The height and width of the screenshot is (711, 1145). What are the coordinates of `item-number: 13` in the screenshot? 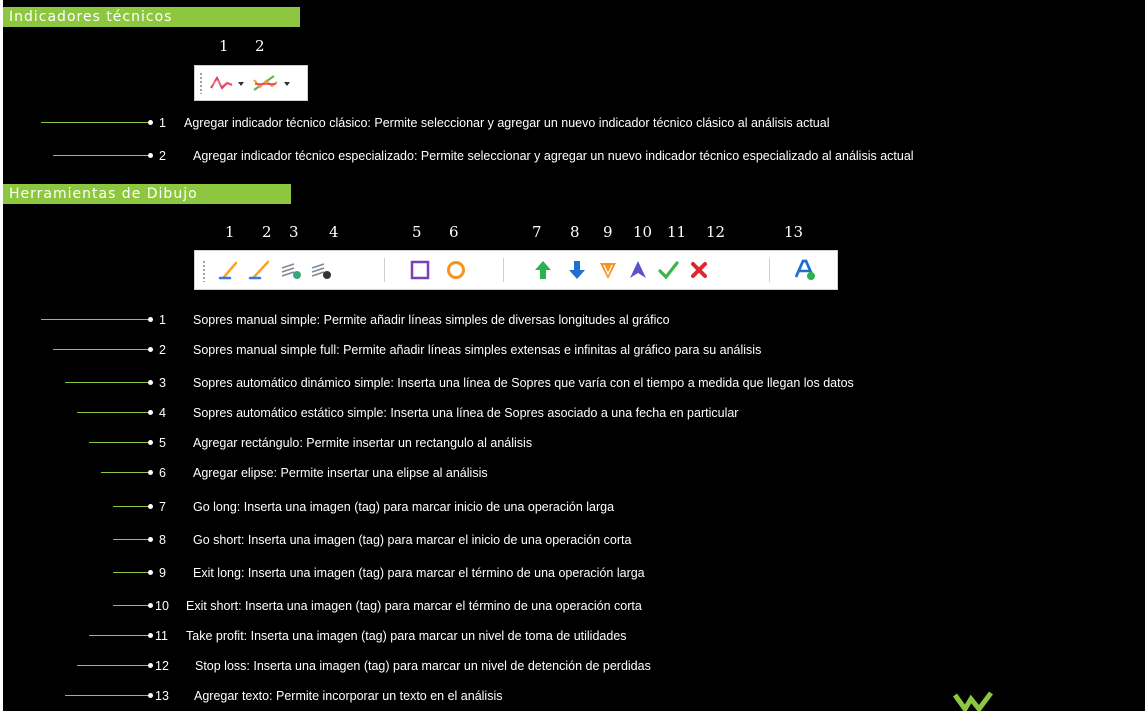 It's located at (162, 696).